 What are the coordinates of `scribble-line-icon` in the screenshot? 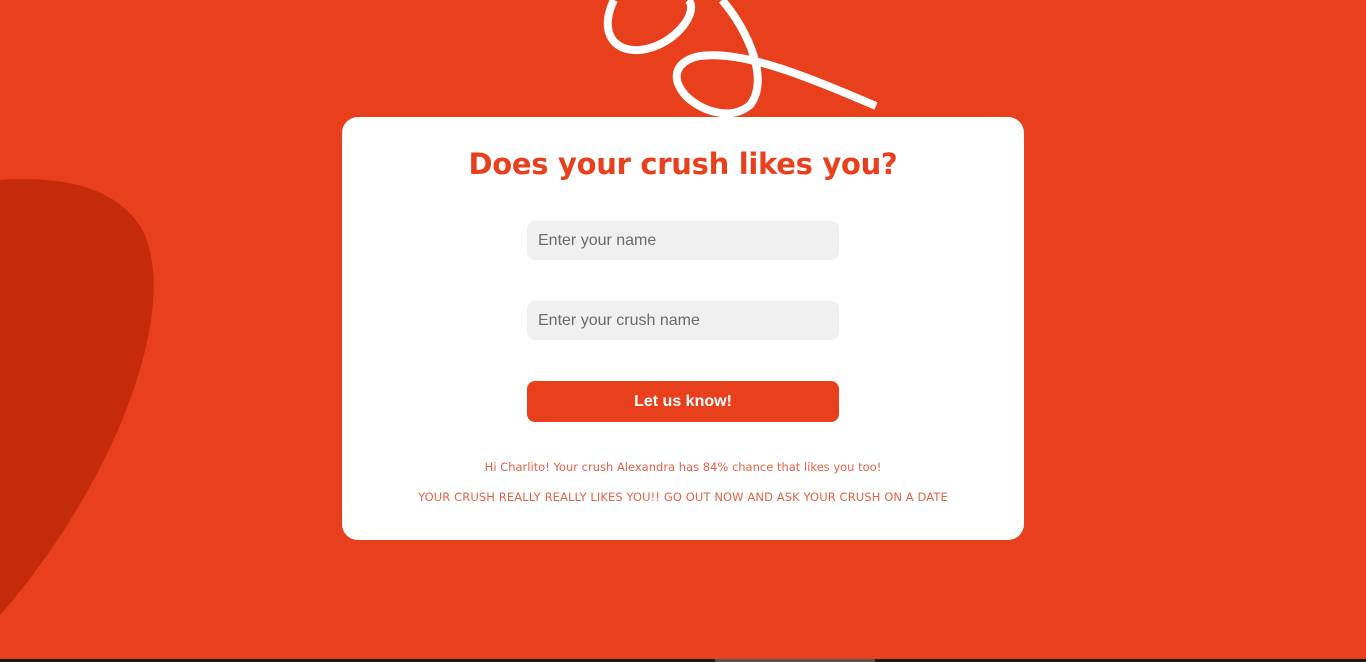 It's located at (740, 59).